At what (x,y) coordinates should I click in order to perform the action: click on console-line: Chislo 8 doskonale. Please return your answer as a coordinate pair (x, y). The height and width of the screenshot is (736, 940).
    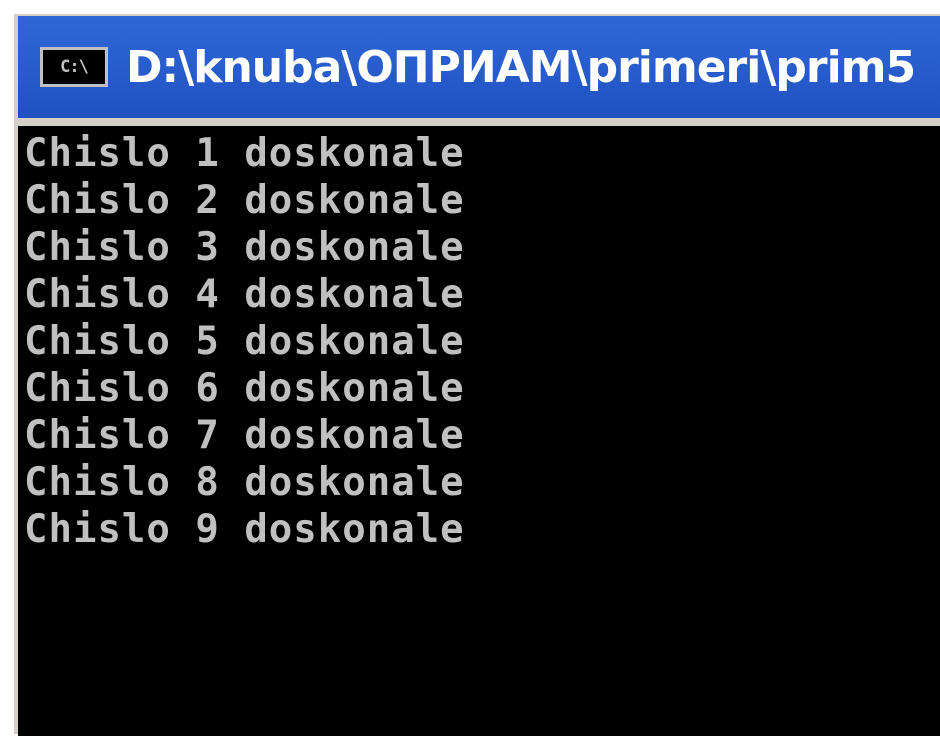
    Looking at the image, I should click on (244, 482).